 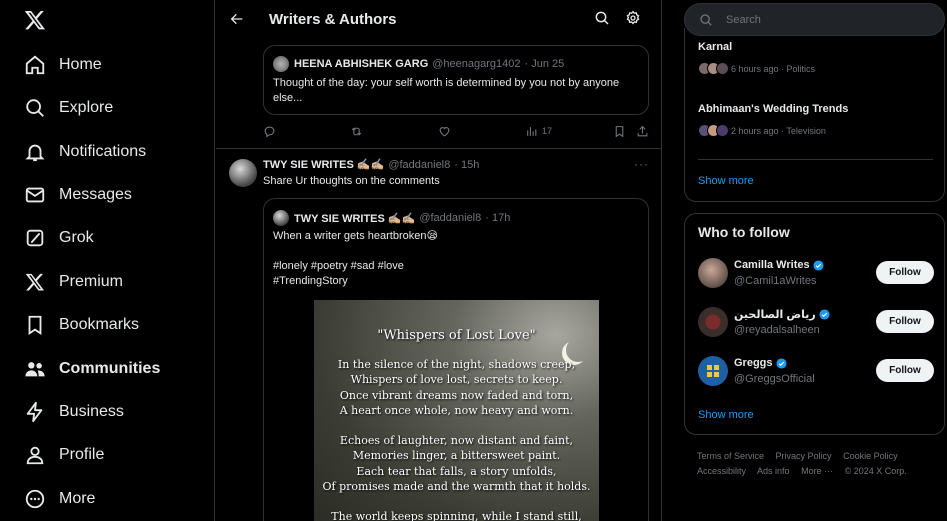 I want to click on repost-icon, so click(x=356, y=131).